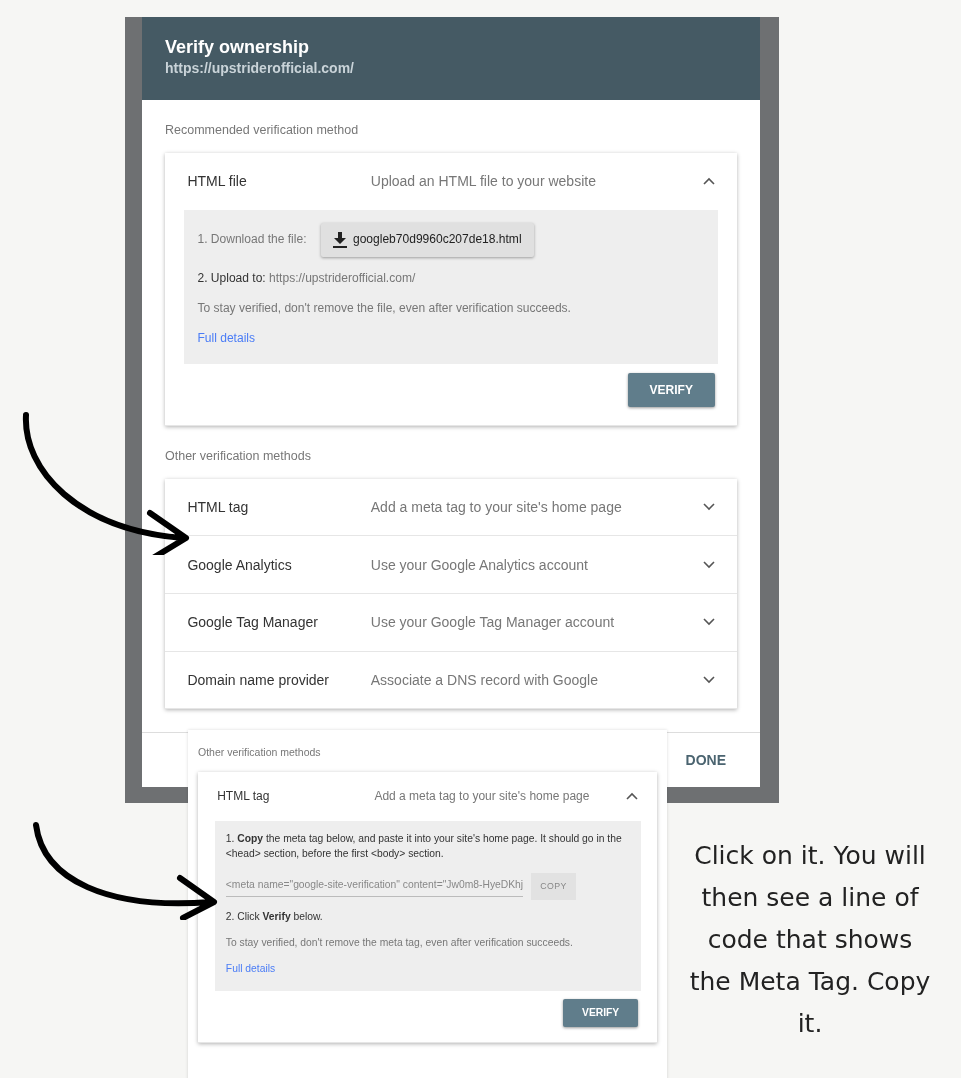  What do you see at coordinates (240, 564) in the screenshot?
I see `method-name: Google Analytics` at bounding box center [240, 564].